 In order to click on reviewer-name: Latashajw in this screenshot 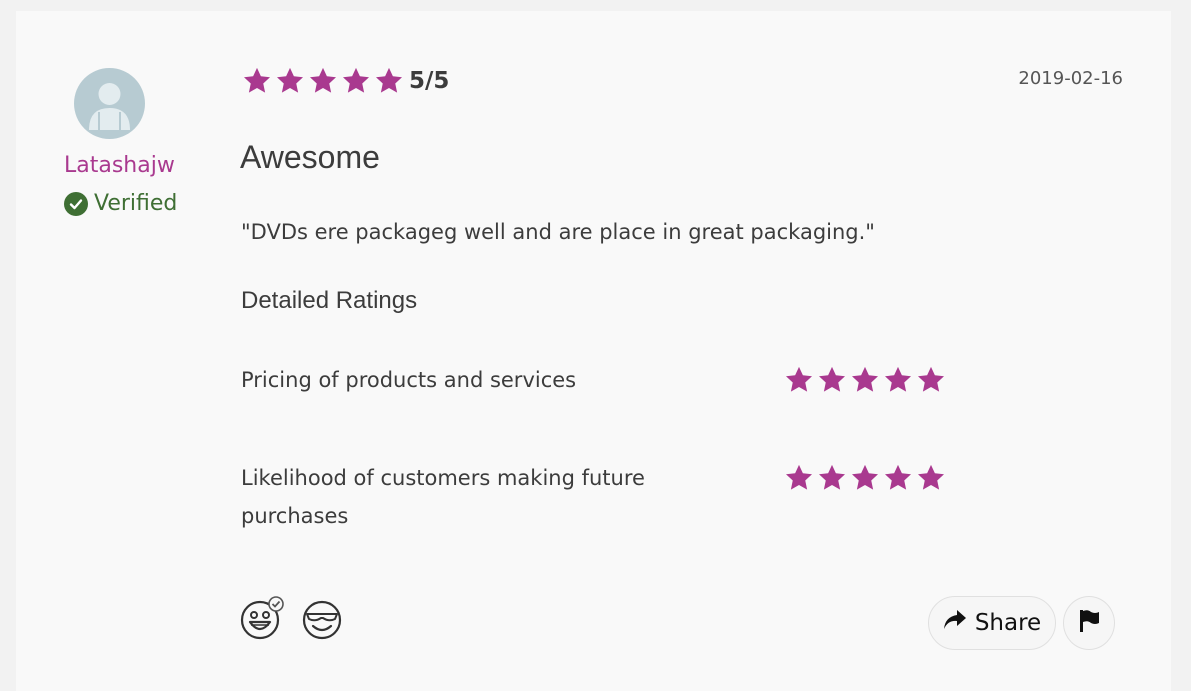, I will do `click(119, 165)`.